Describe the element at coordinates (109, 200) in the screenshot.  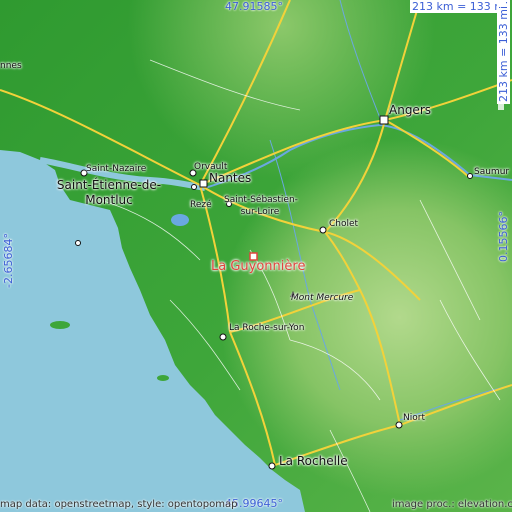
I see `place-saint-etienne-line2: Montluc` at that location.